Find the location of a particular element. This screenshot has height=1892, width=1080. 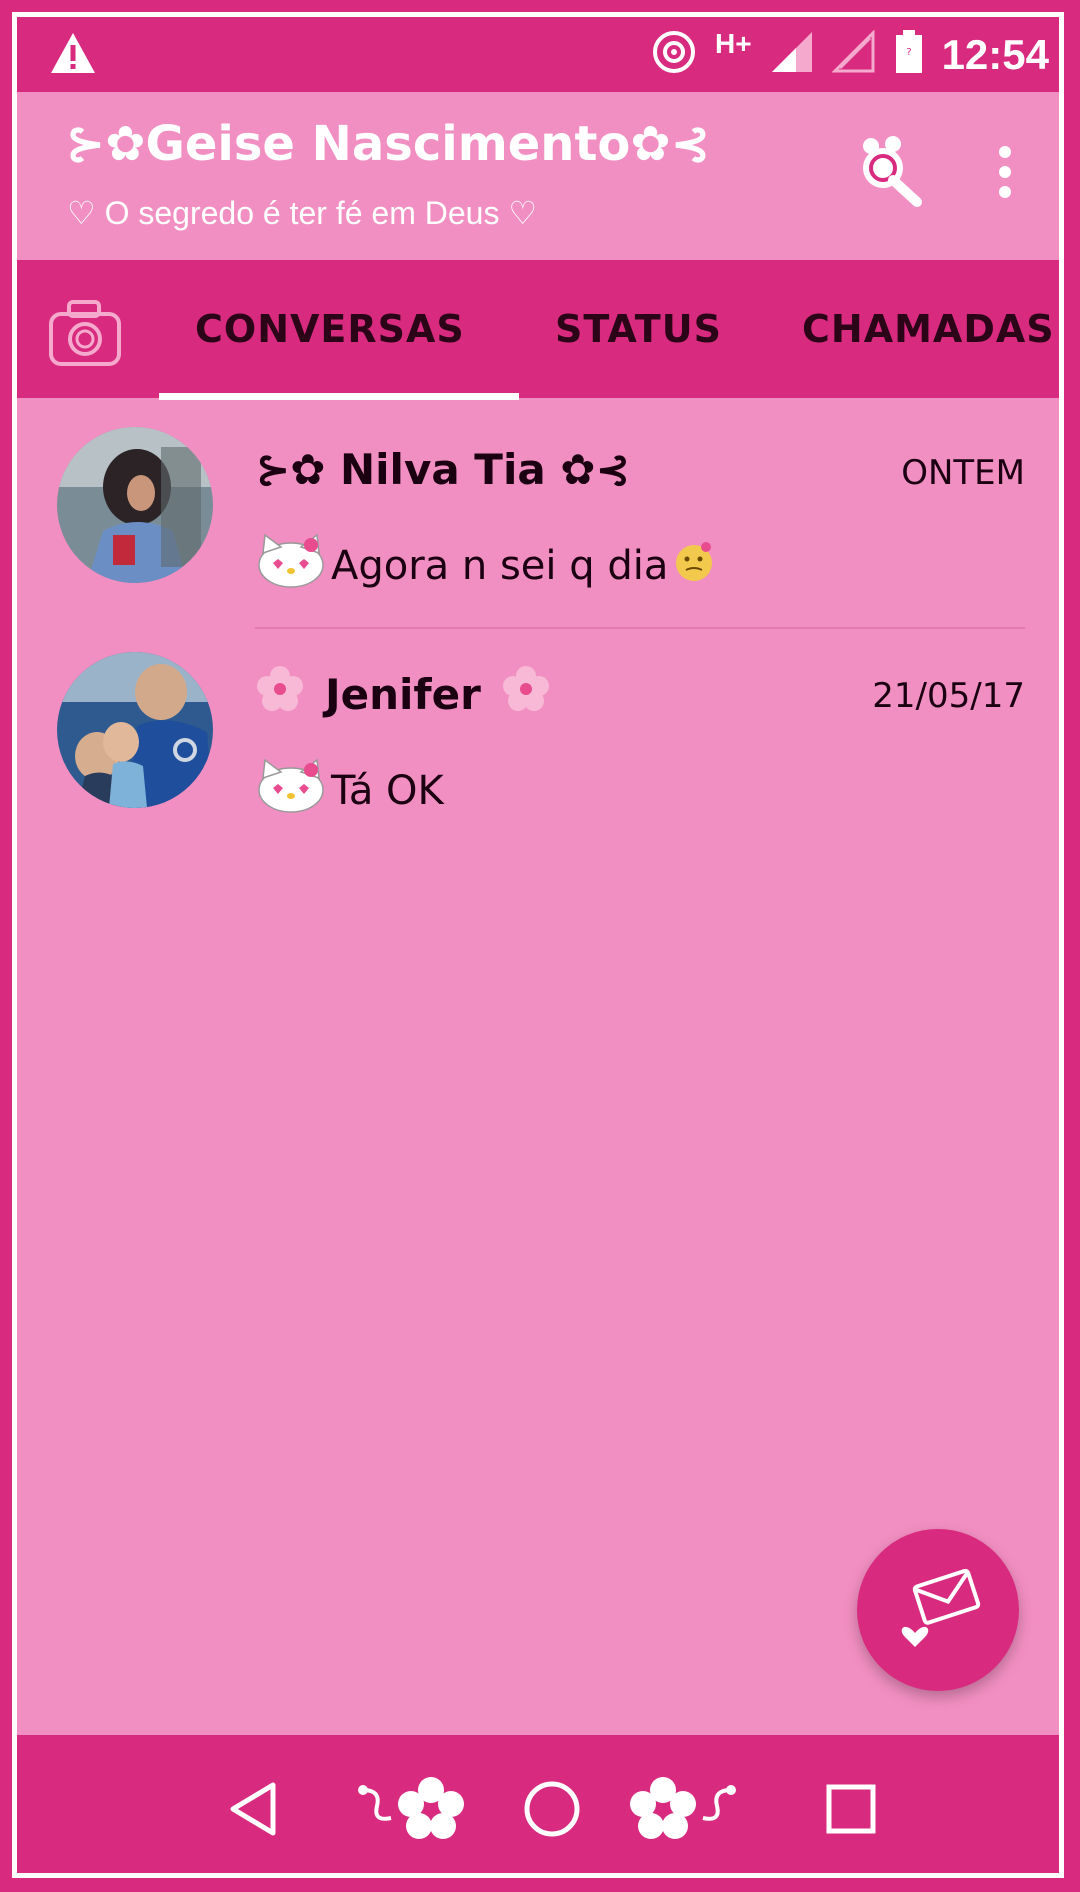

app-title: ⊱✿Geise Nascimento✿⊰ is located at coordinates (388, 144).